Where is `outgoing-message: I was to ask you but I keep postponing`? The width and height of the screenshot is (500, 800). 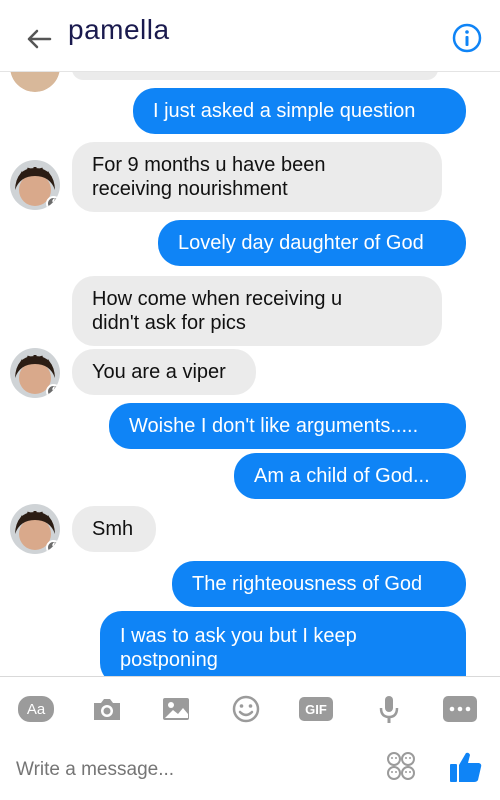
outgoing-message: I was to ask you but I keep postponing is located at coordinates (283, 643).